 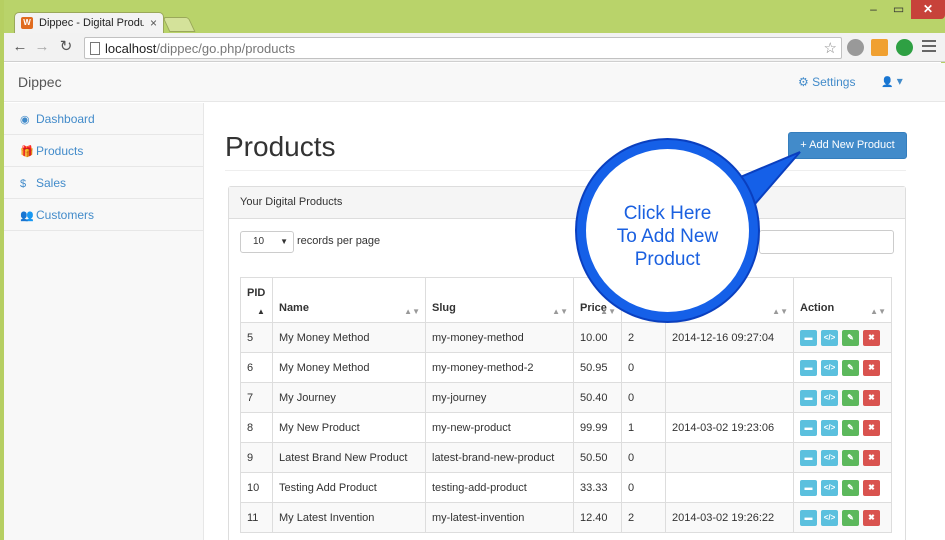 I want to click on browser-menu-icon, so click(x=929, y=47).